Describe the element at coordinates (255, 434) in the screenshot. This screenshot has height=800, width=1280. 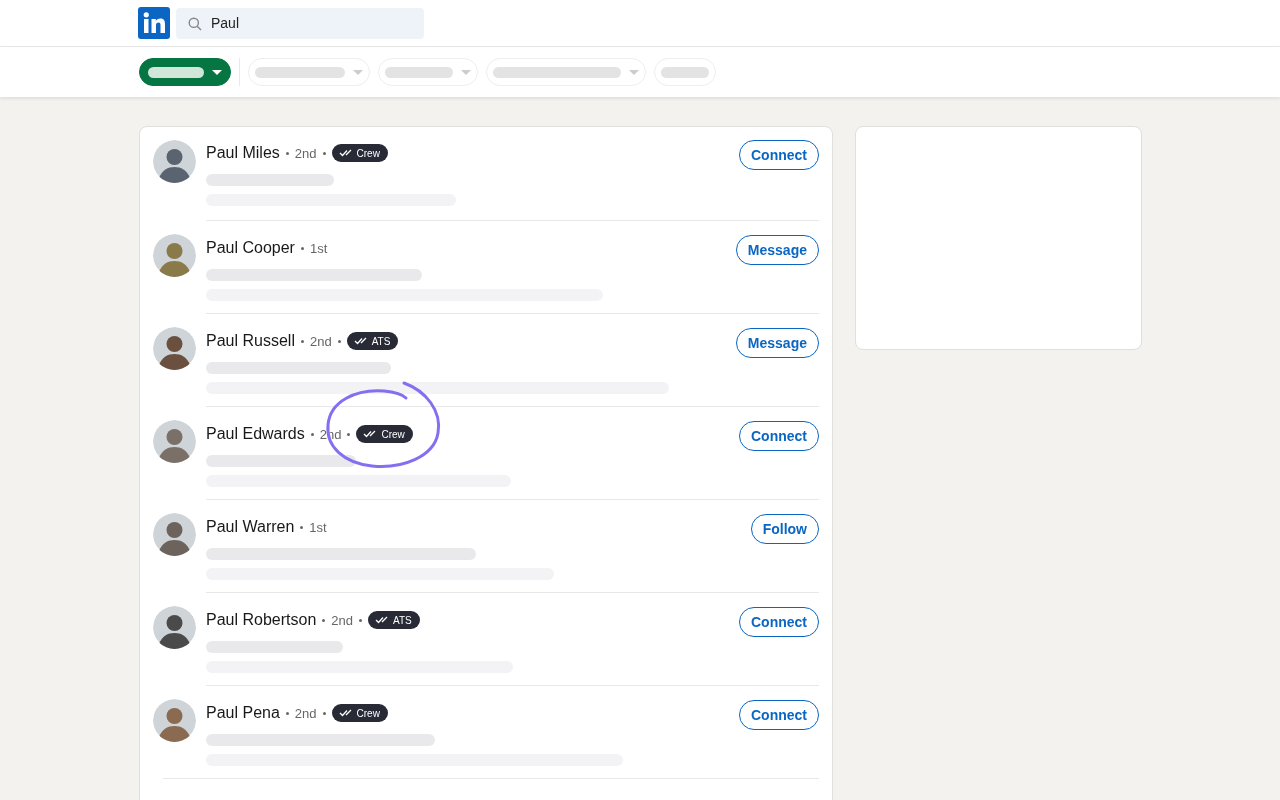
I see `person-name: Paul Edwards` at that location.